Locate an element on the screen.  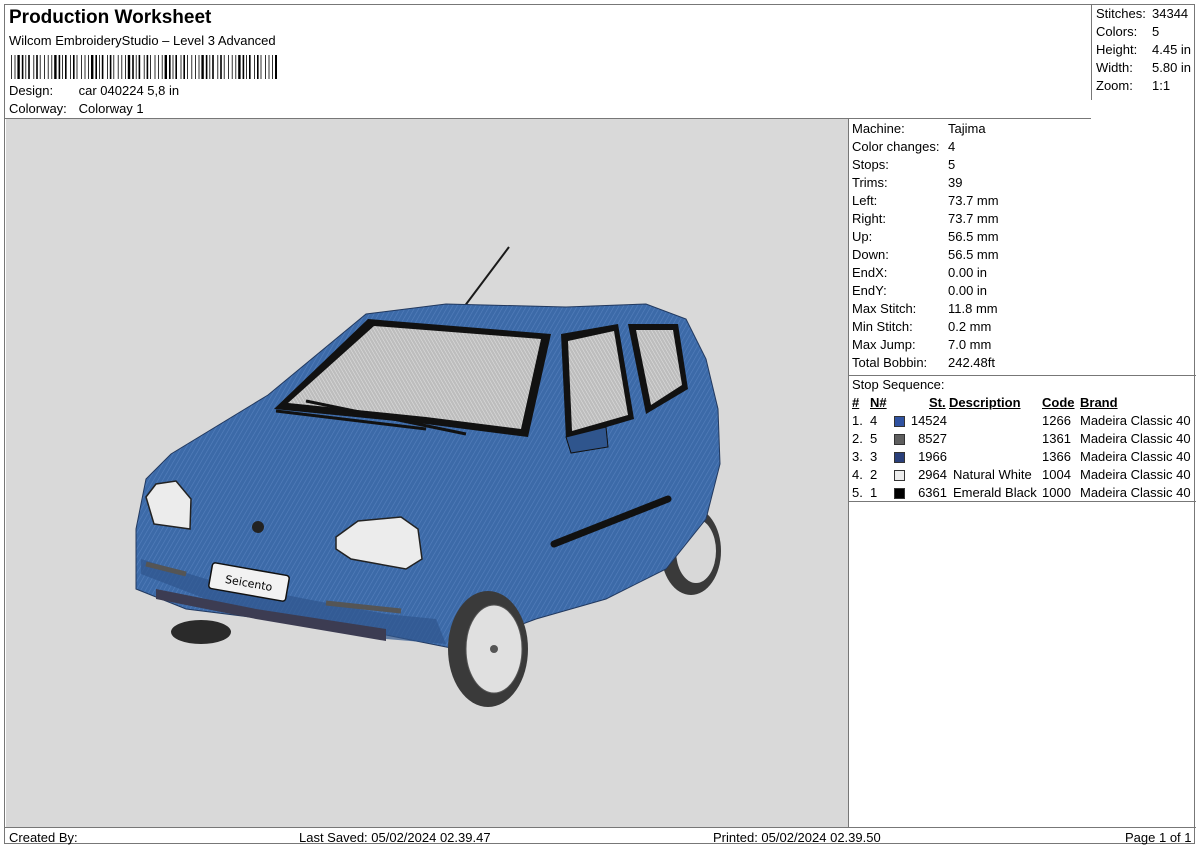
barcode is located at coordinates (144, 67).